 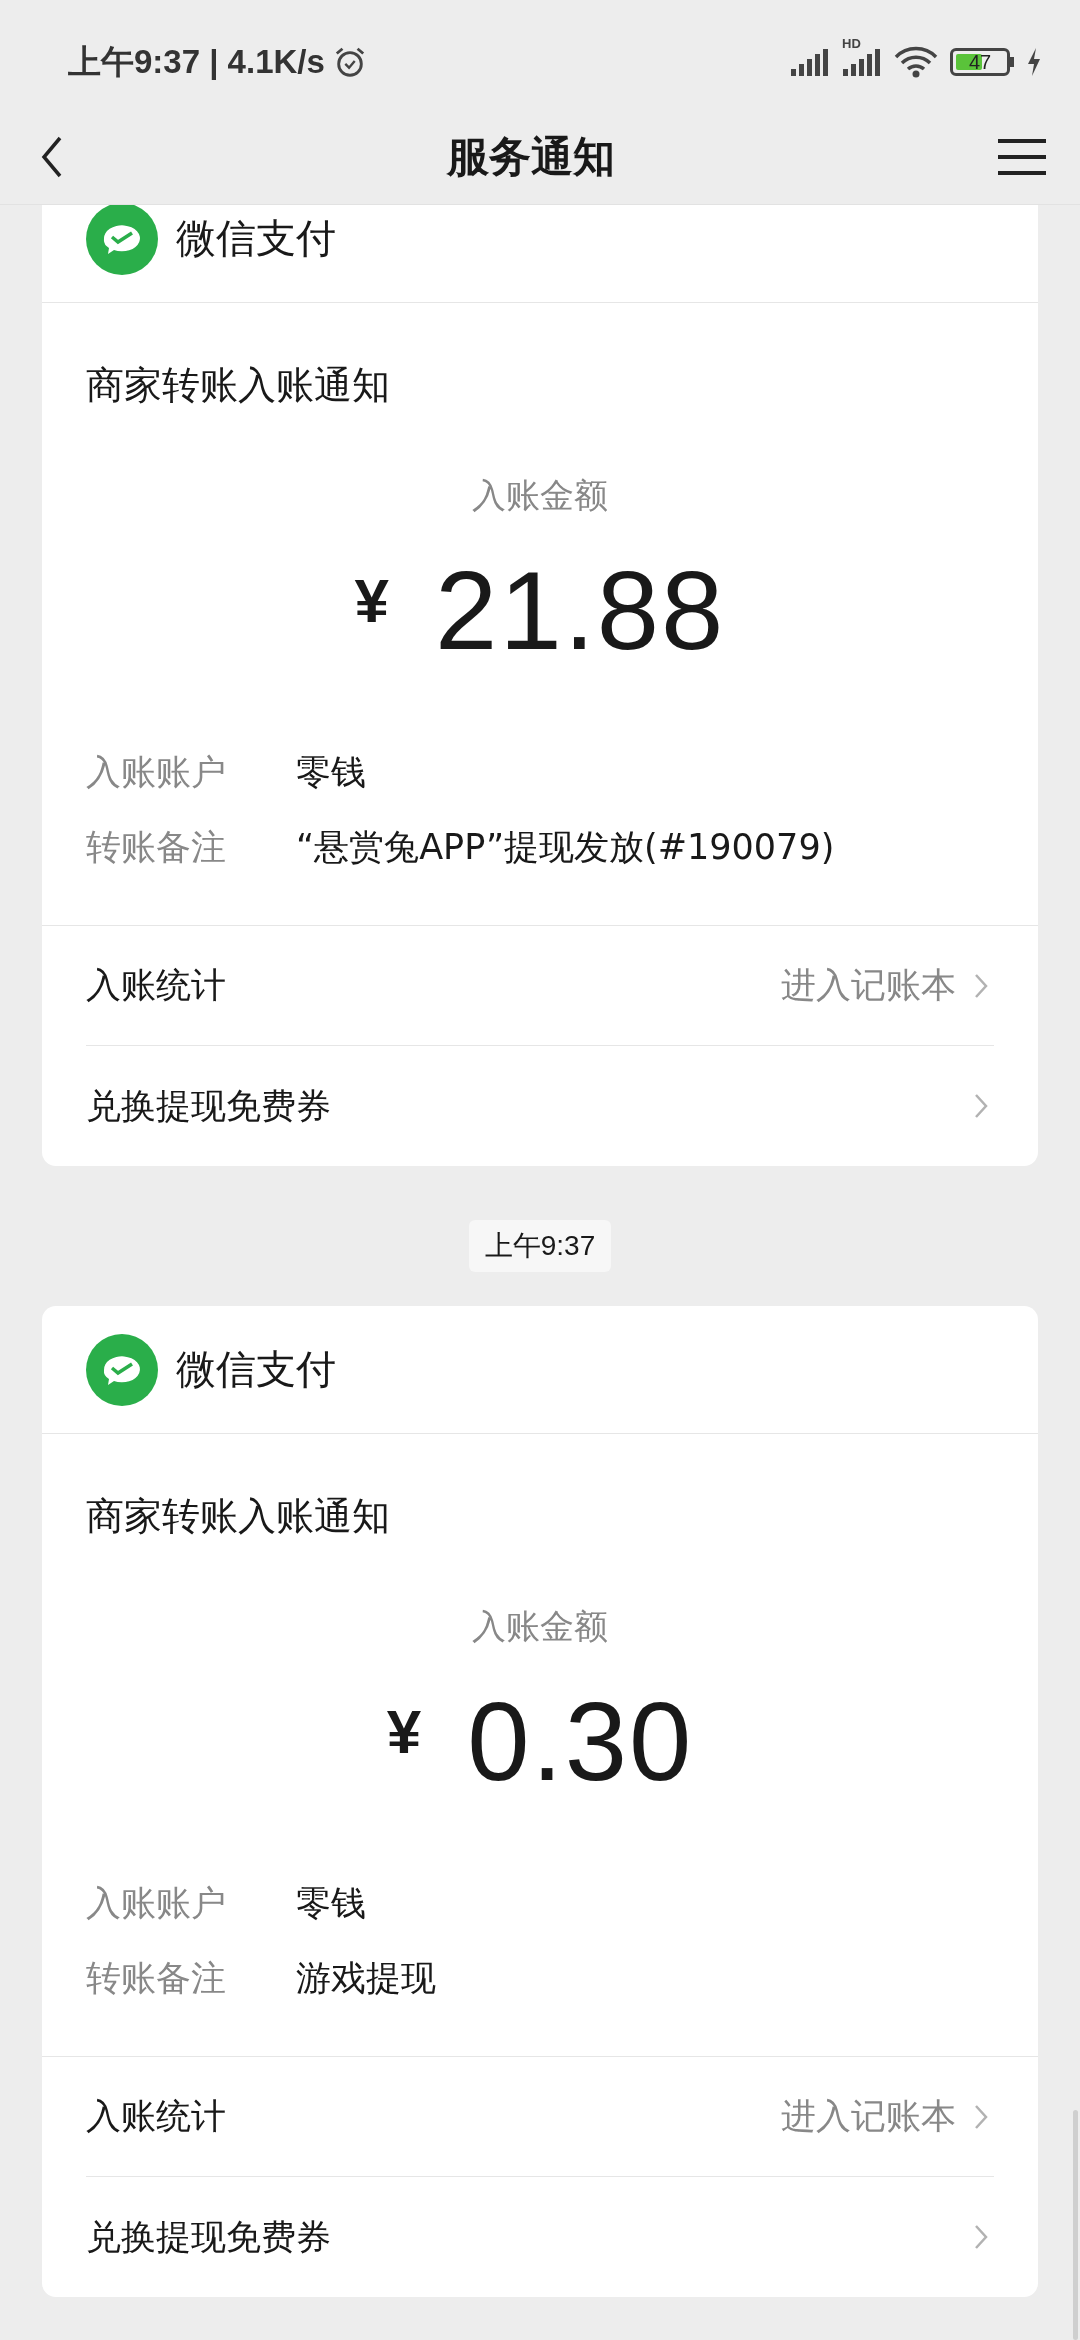 I want to click on amount: 21.88, so click(x=580, y=610).